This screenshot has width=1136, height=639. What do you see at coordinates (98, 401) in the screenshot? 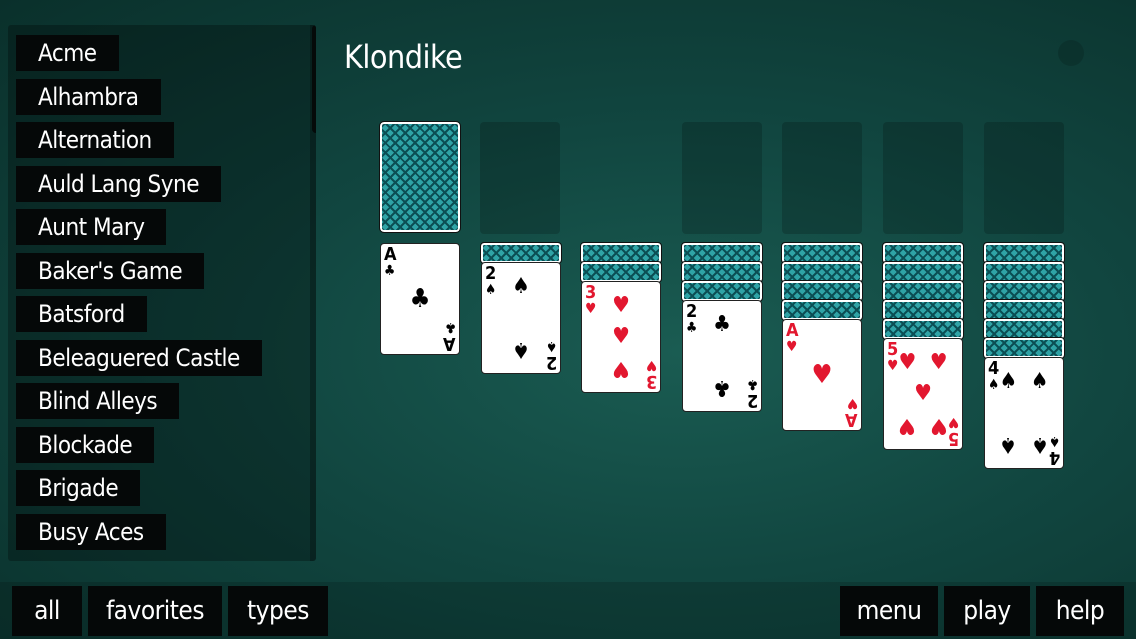
I see `game-list-item-blind-alleys: Blind Alleys` at bounding box center [98, 401].